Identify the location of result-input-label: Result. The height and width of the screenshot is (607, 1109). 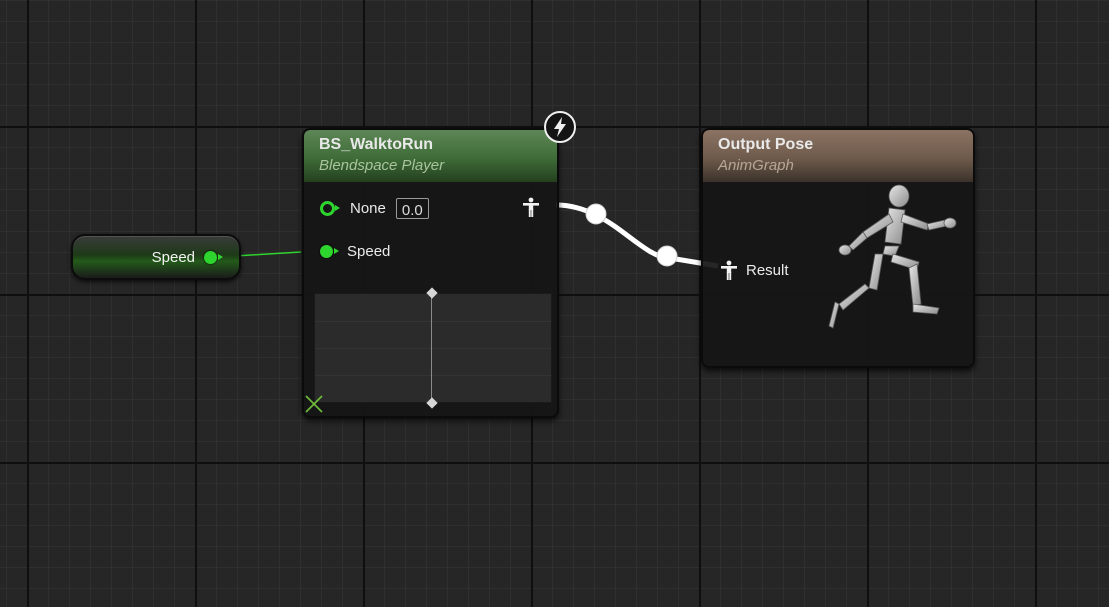
(767, 270).